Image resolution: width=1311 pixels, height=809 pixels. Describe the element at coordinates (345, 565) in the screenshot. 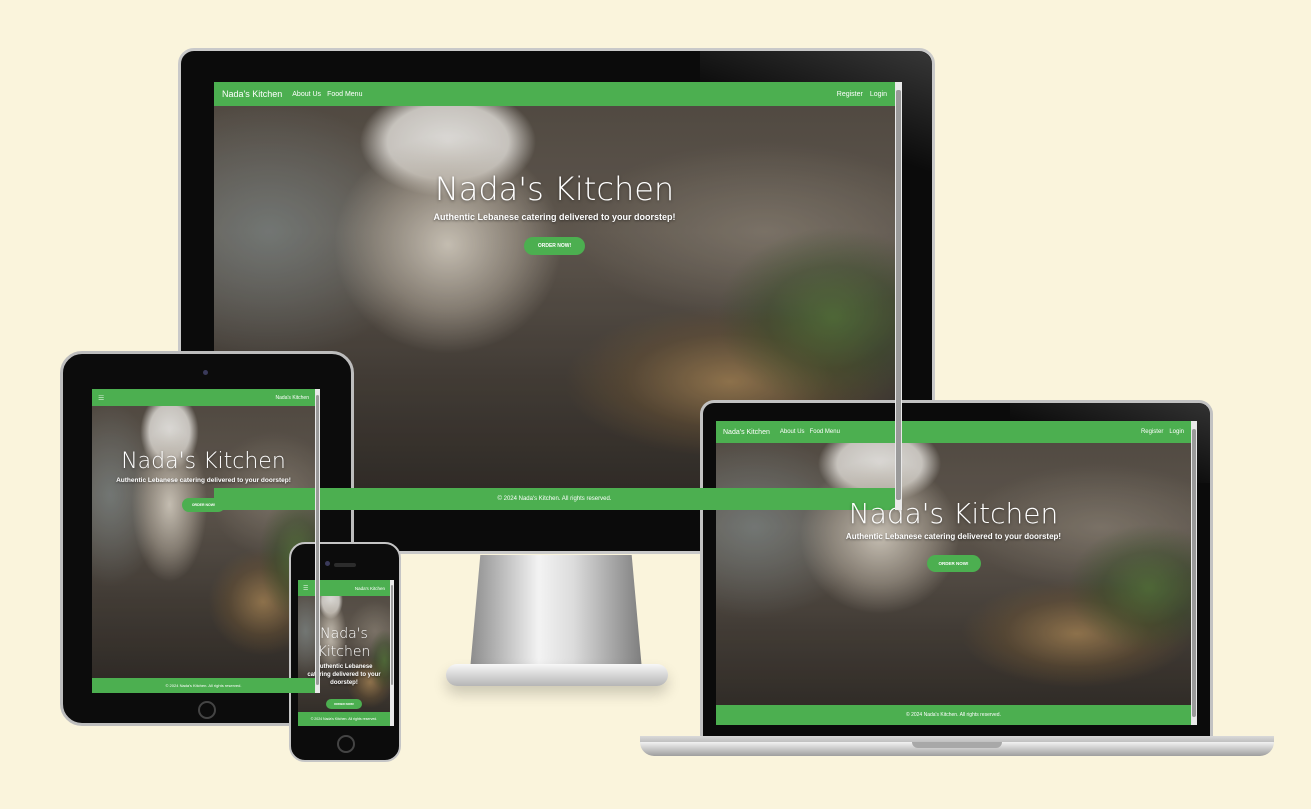

I see `phone-speaker` at that location.